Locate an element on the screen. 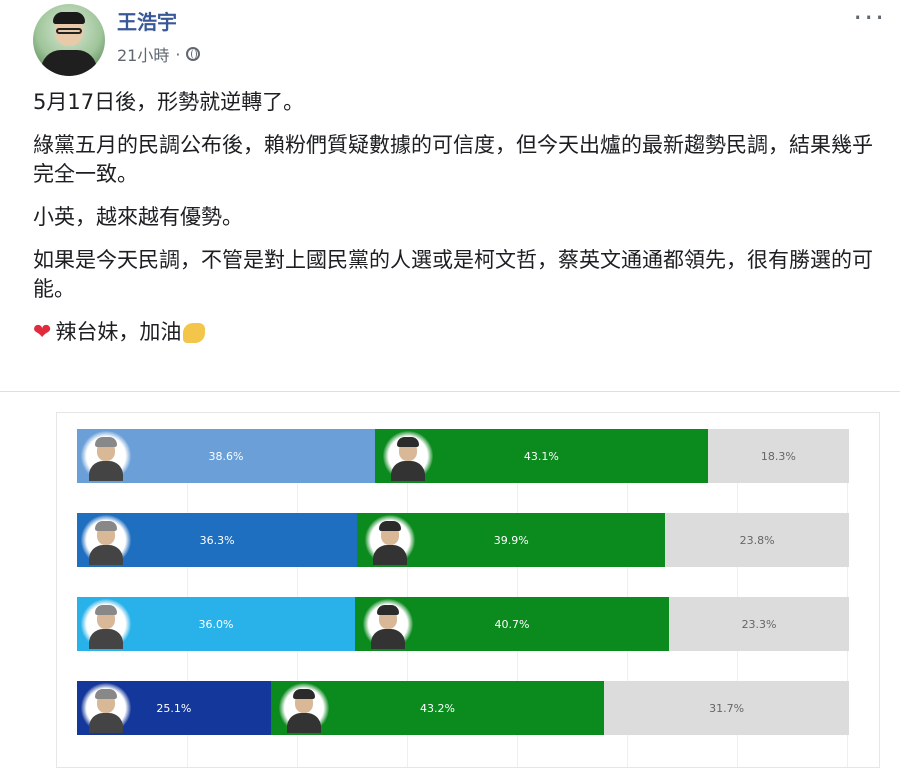 The image size is (900, 768). poll-bar-row: 25.1% 43.2% 31.7% is located at coordinates (463, 708).